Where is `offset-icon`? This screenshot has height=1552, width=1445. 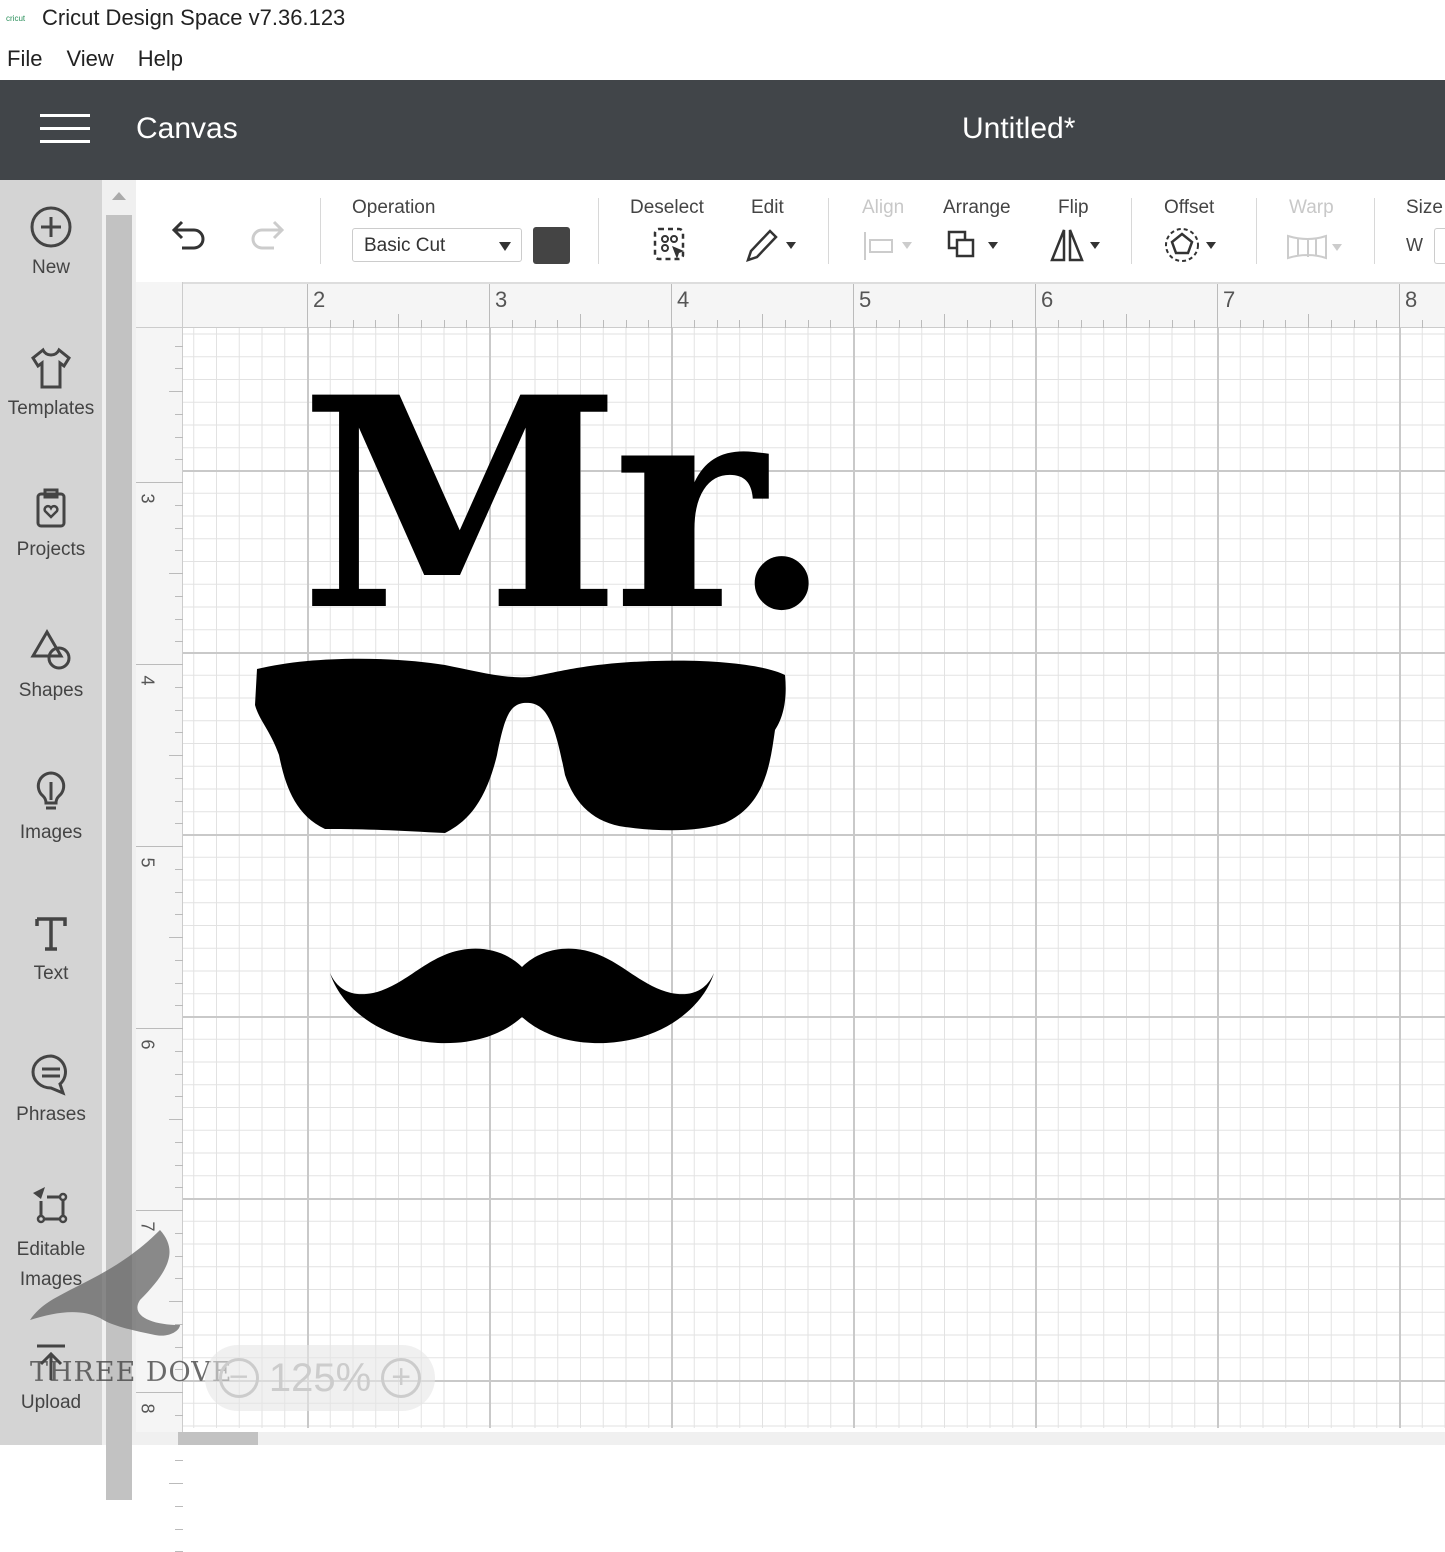
offset-icon is located at coordinates (1194, 245).